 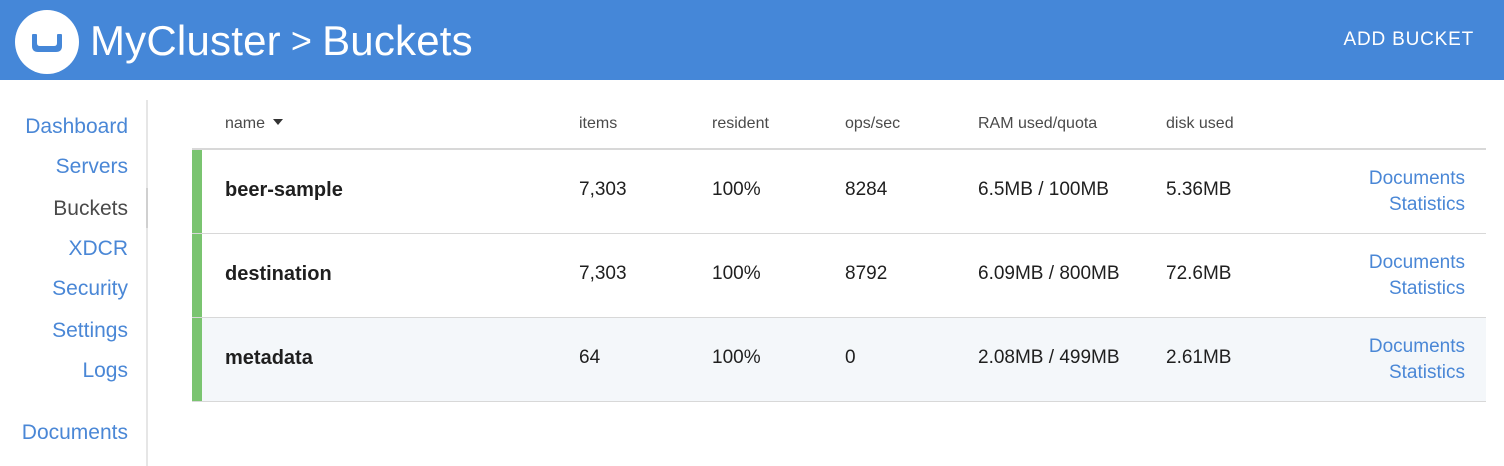 What do you see at coordinates (1409, 40) in the screenshot?
I see `add-bucket-button: ADD BUCKET` at bounding box center [1409, 40].